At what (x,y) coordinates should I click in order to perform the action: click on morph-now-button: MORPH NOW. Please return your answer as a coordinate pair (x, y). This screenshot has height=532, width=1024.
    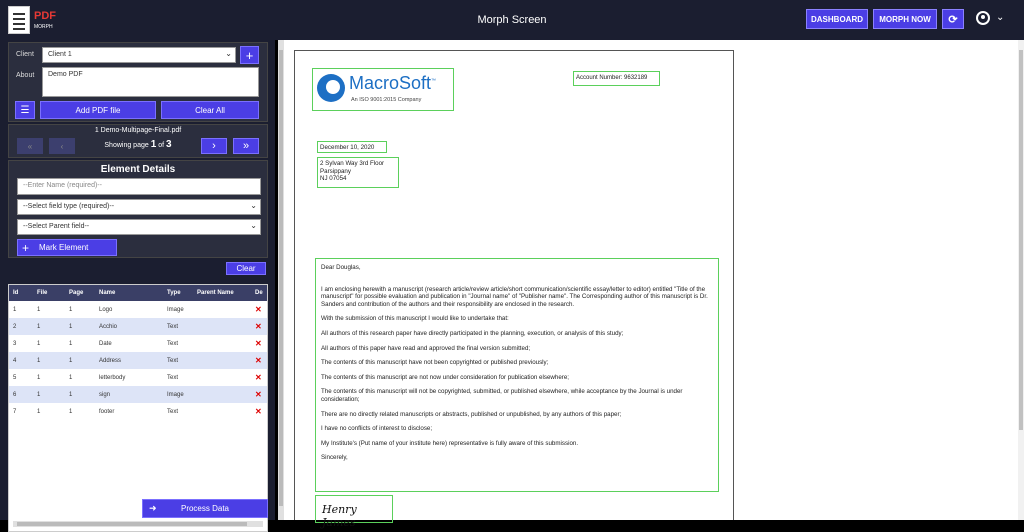
    Looking at the image, I should click on (905, 19).